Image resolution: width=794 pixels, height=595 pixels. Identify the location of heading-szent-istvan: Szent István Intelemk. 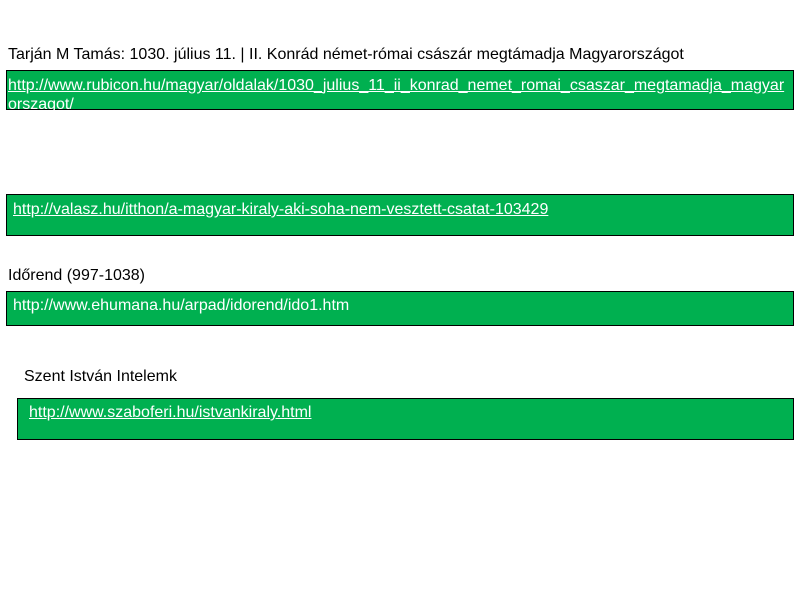
(100, 376).